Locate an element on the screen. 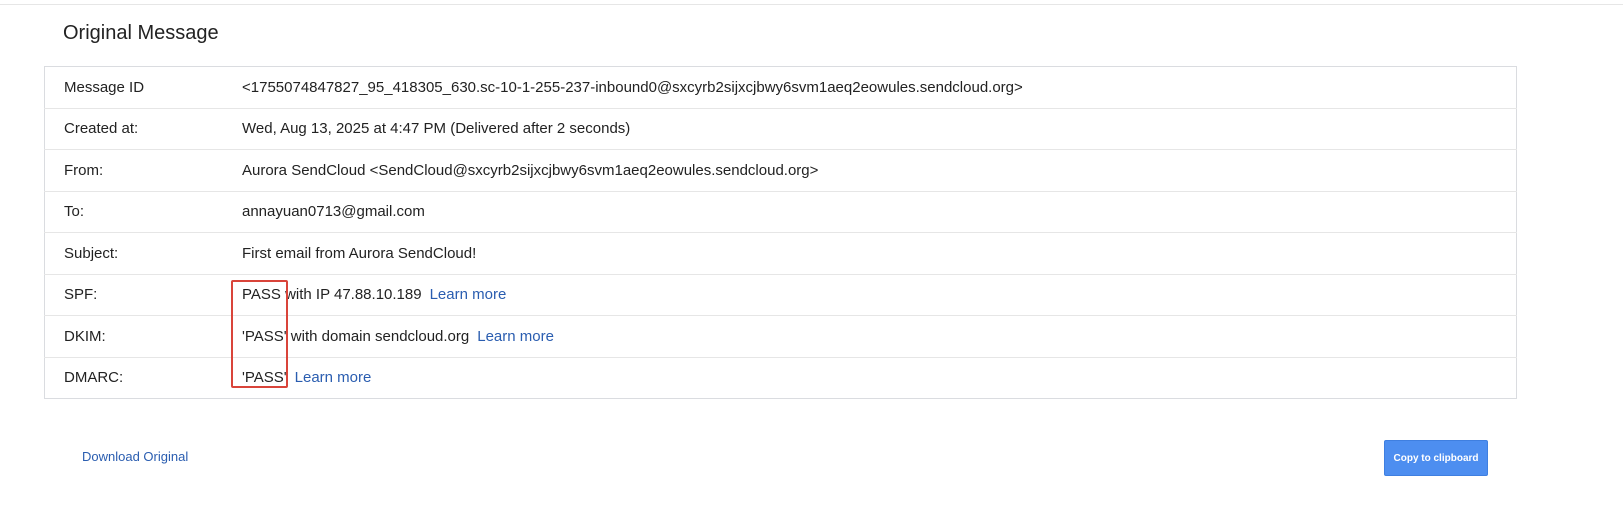 The image size is (1623, 527). row-to: To: annayuan0713@gmail.com is located at coordinates (780, 212).